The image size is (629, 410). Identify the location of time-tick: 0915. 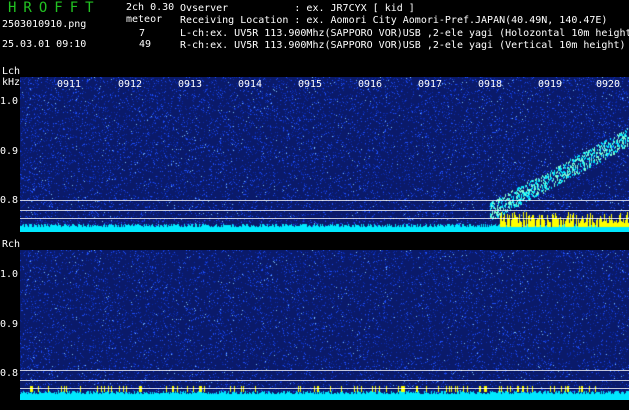
(310, 84).